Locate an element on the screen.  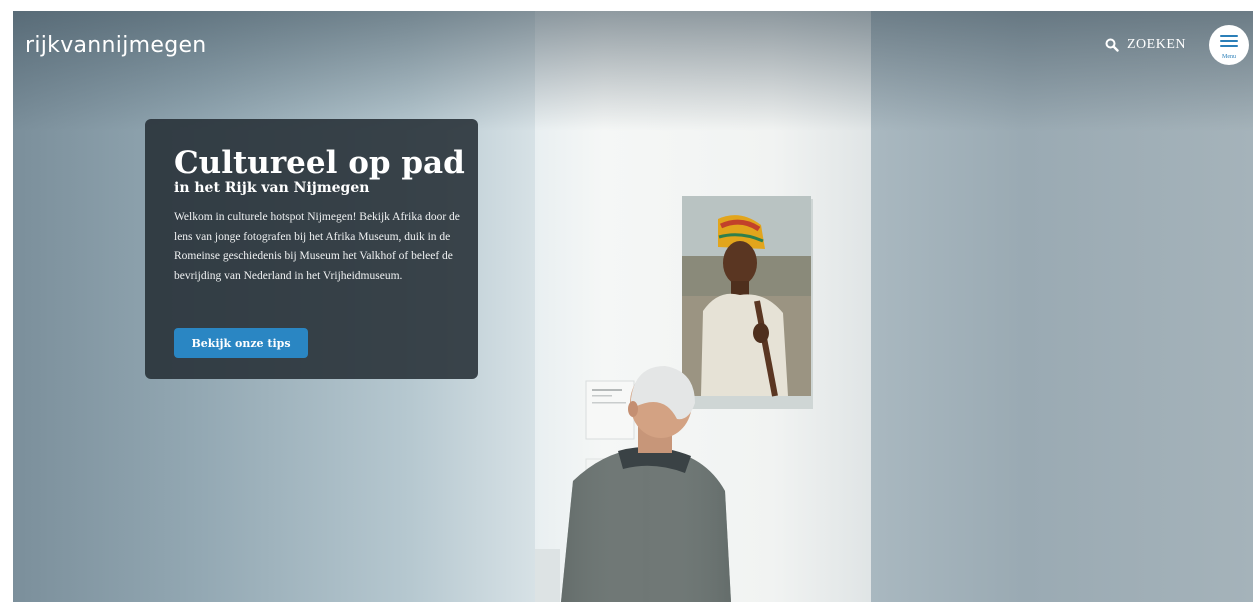
page-subtitle: in het Rijk van Nijmegen is located at coordinates (272, 188).